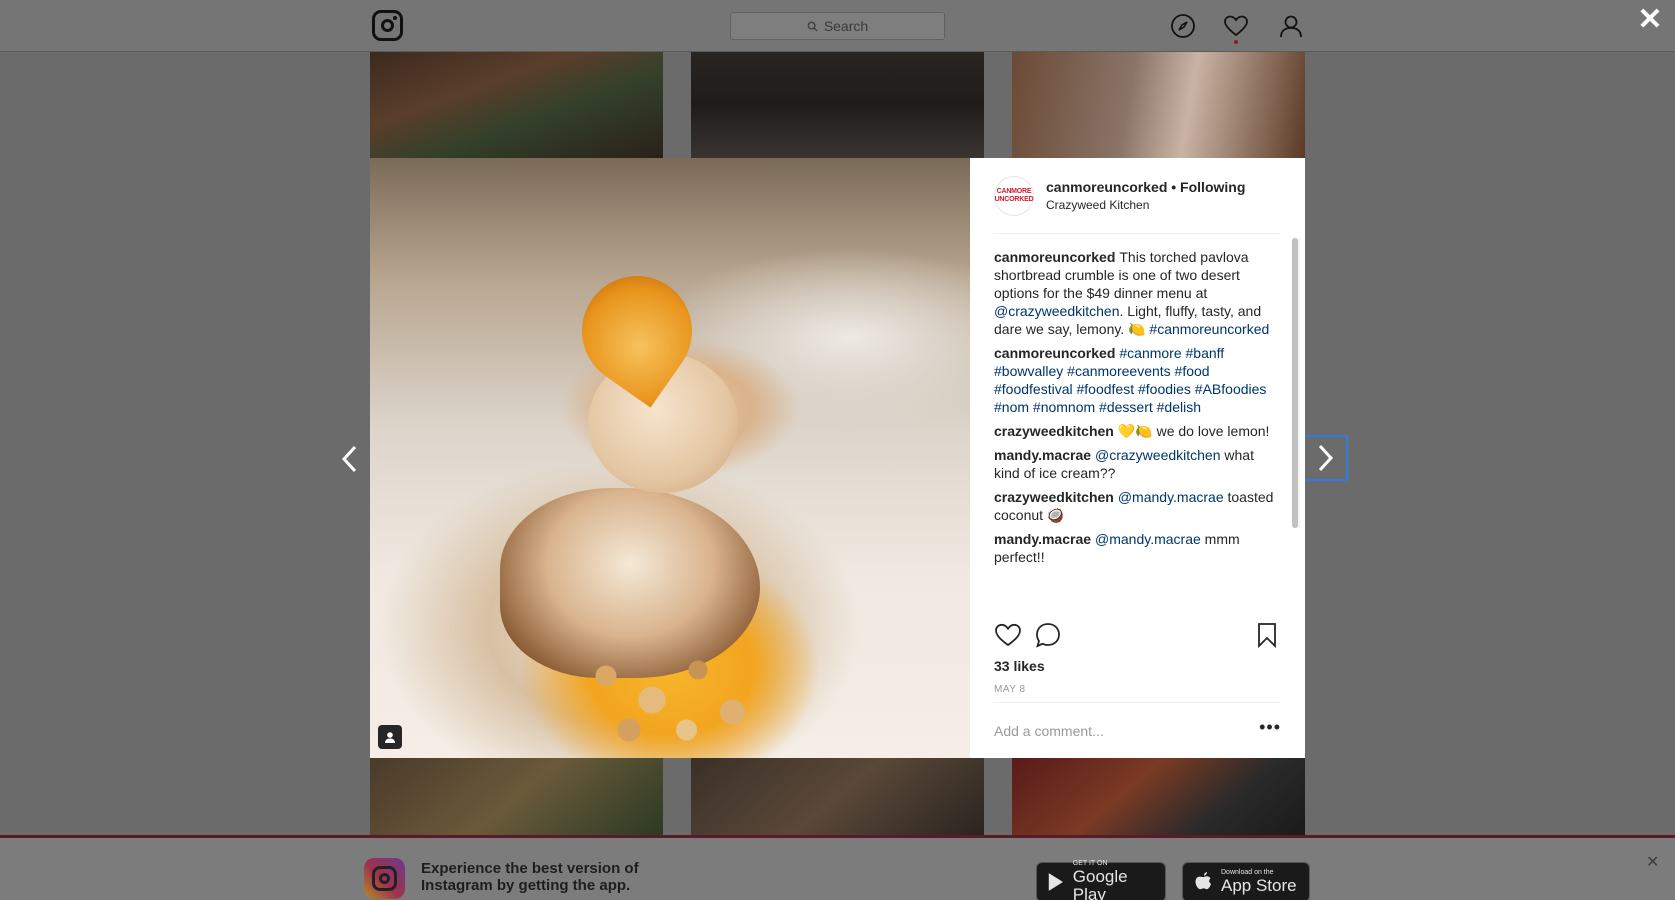 This screenshot has width=1675, height=900. What do you see at coordinates (1203, 881) in the screenshot?
I see `apple-icon` at bounding box center [1203, 881].